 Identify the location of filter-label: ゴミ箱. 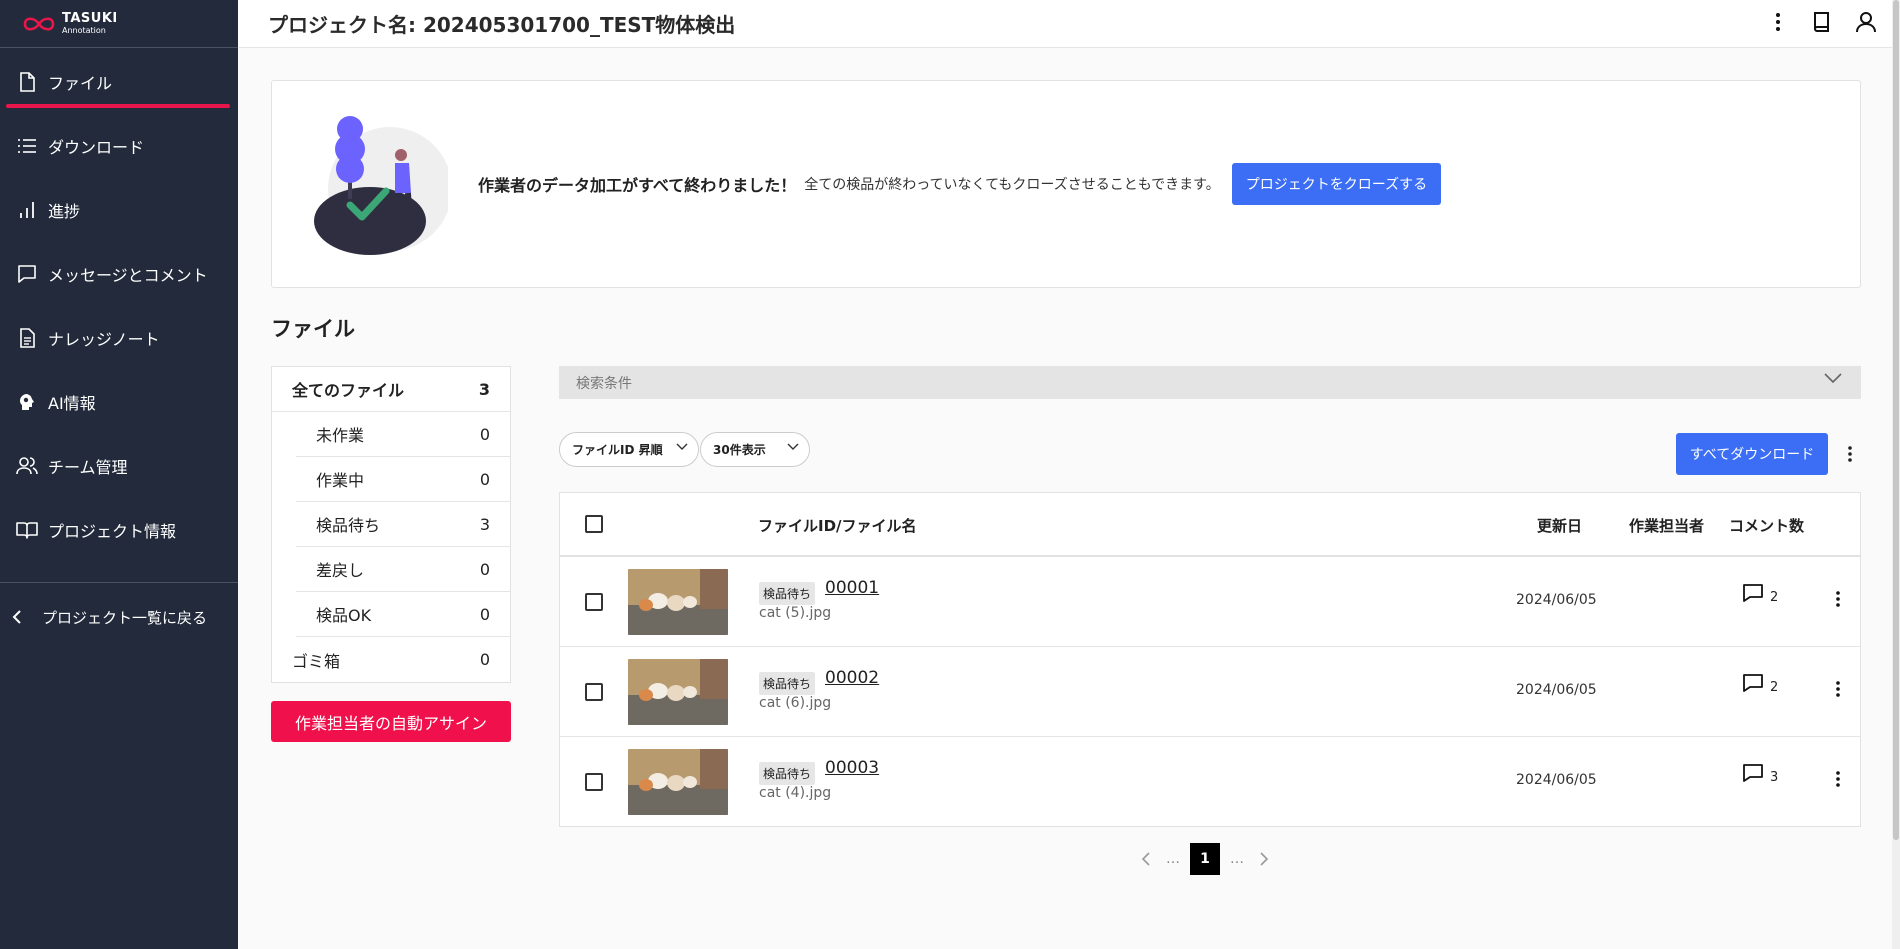
(316, 661).